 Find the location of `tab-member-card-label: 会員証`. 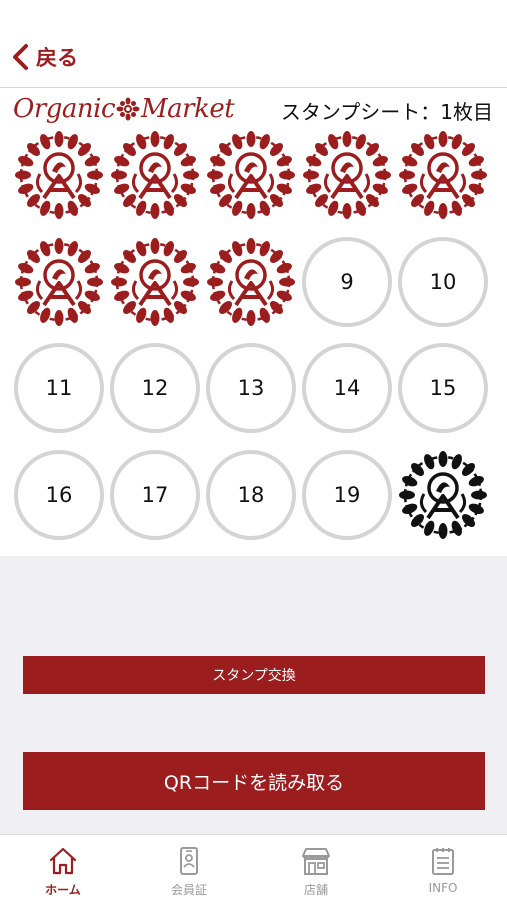

tab-member-card-label: 会員証 is located at coordinates (188, 890).